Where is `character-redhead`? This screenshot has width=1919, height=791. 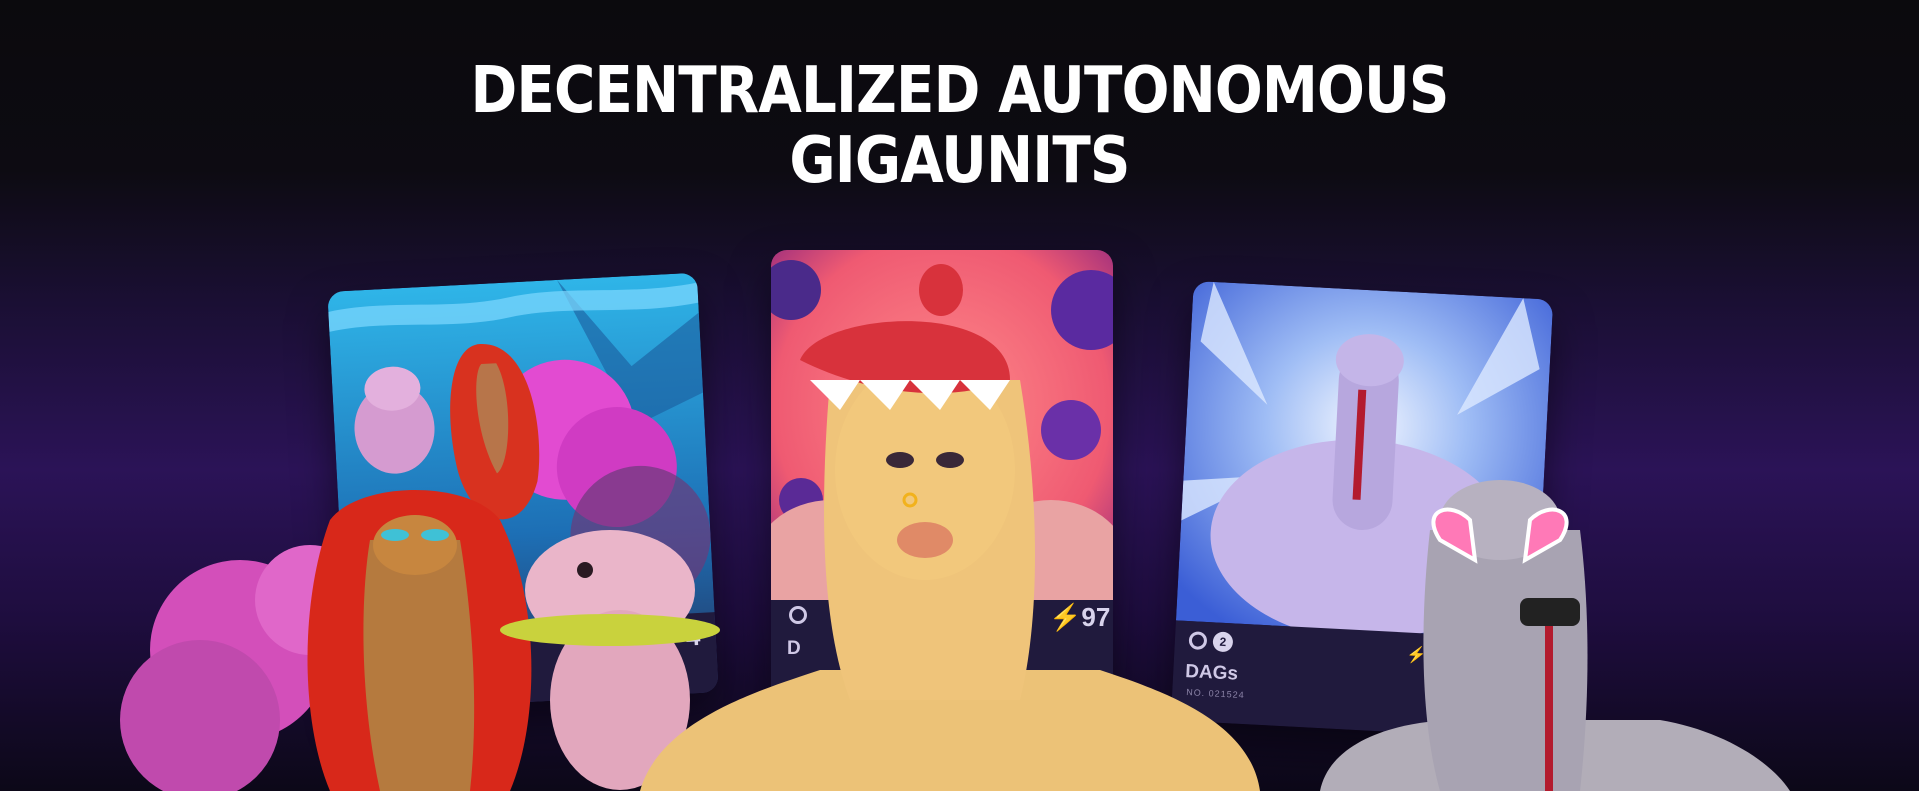
character-redhead is located at coordinates (419, 640).